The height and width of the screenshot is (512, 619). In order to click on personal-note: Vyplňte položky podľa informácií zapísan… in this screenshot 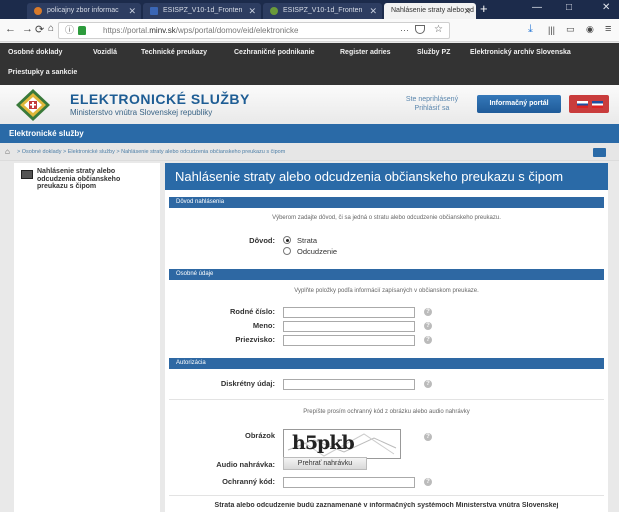, I will do `click(386, 291)`.